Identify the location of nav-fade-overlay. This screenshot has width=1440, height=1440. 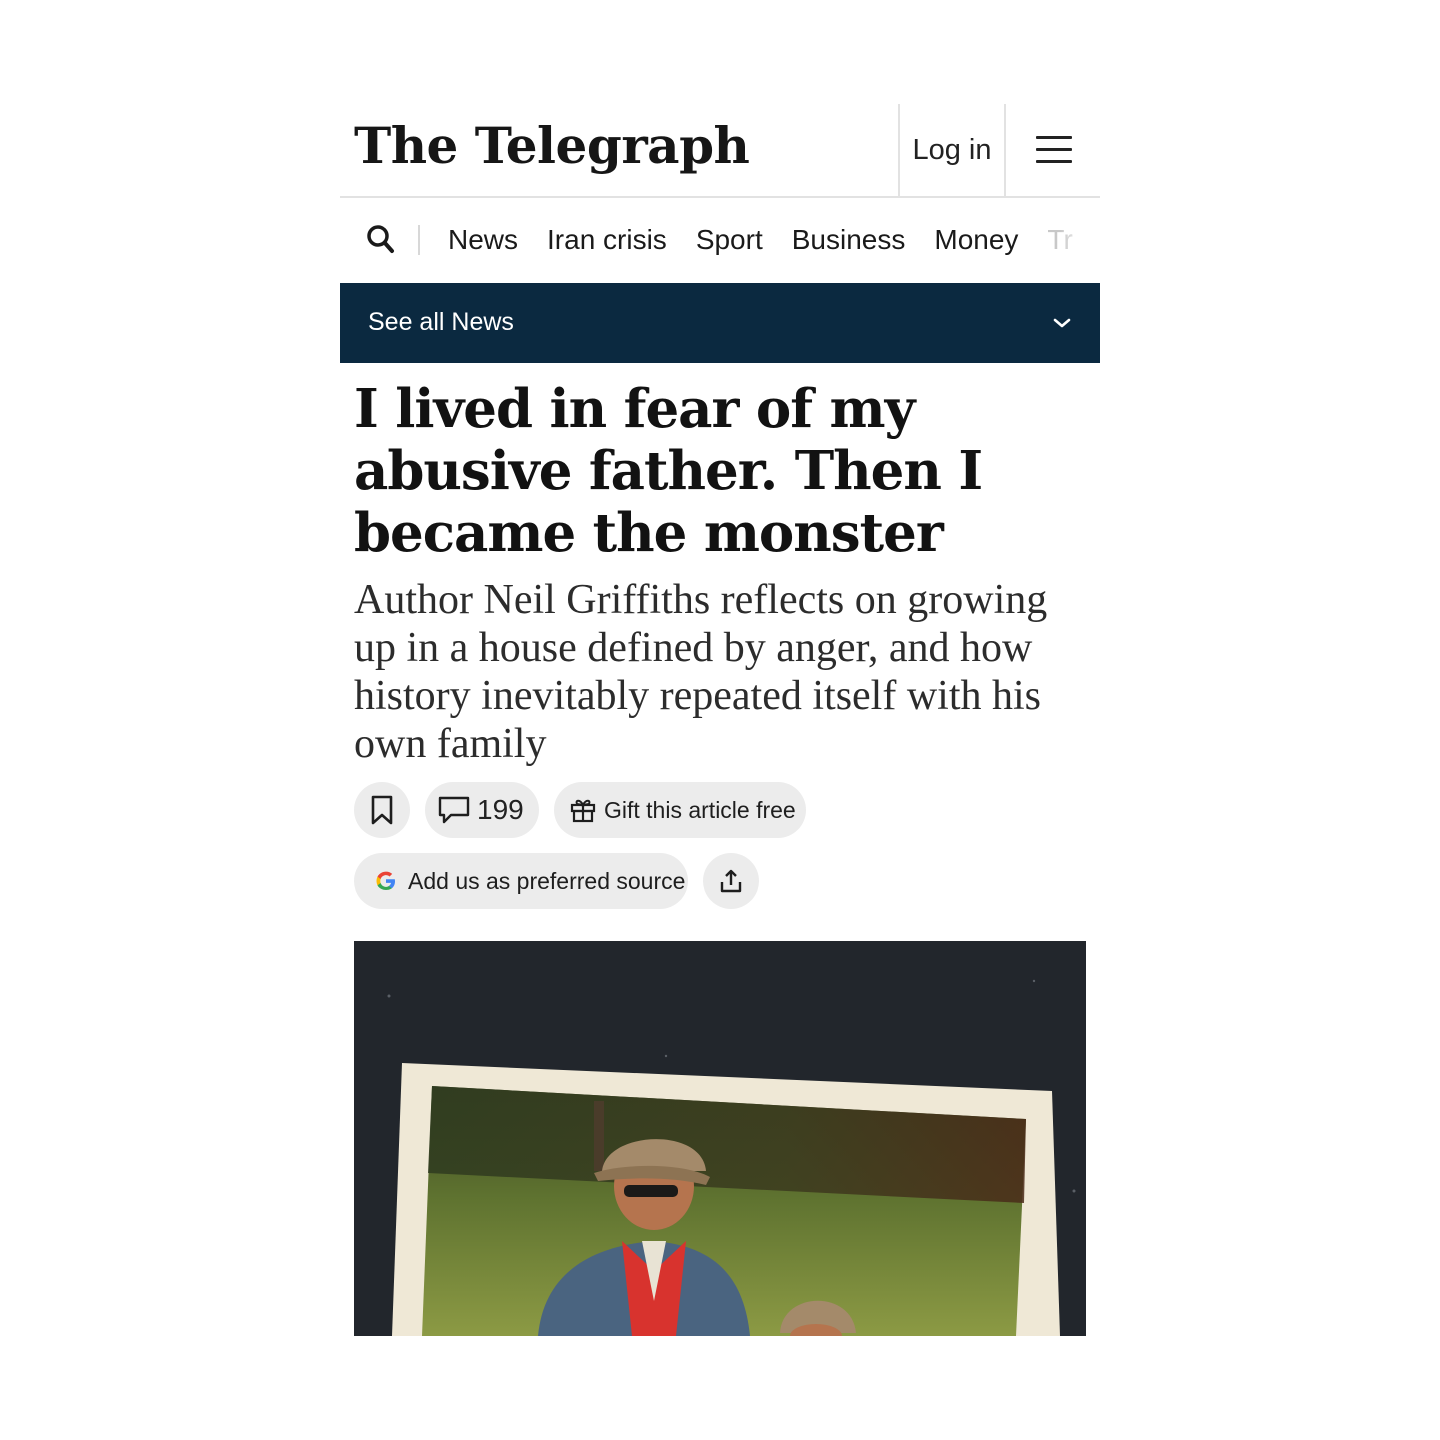
(1080, 240).